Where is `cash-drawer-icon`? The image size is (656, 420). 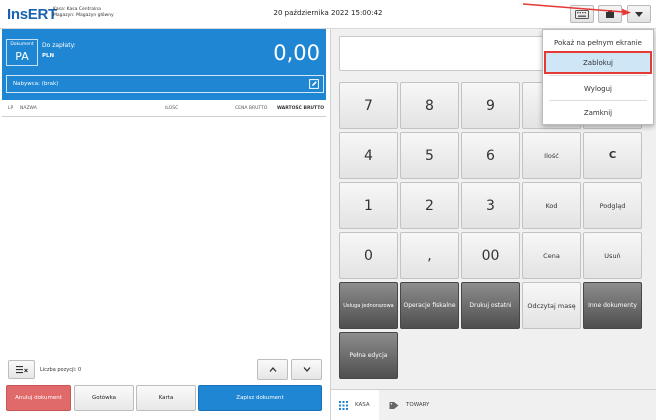
cash-drawer-icon is located at coordinates (610, 14).